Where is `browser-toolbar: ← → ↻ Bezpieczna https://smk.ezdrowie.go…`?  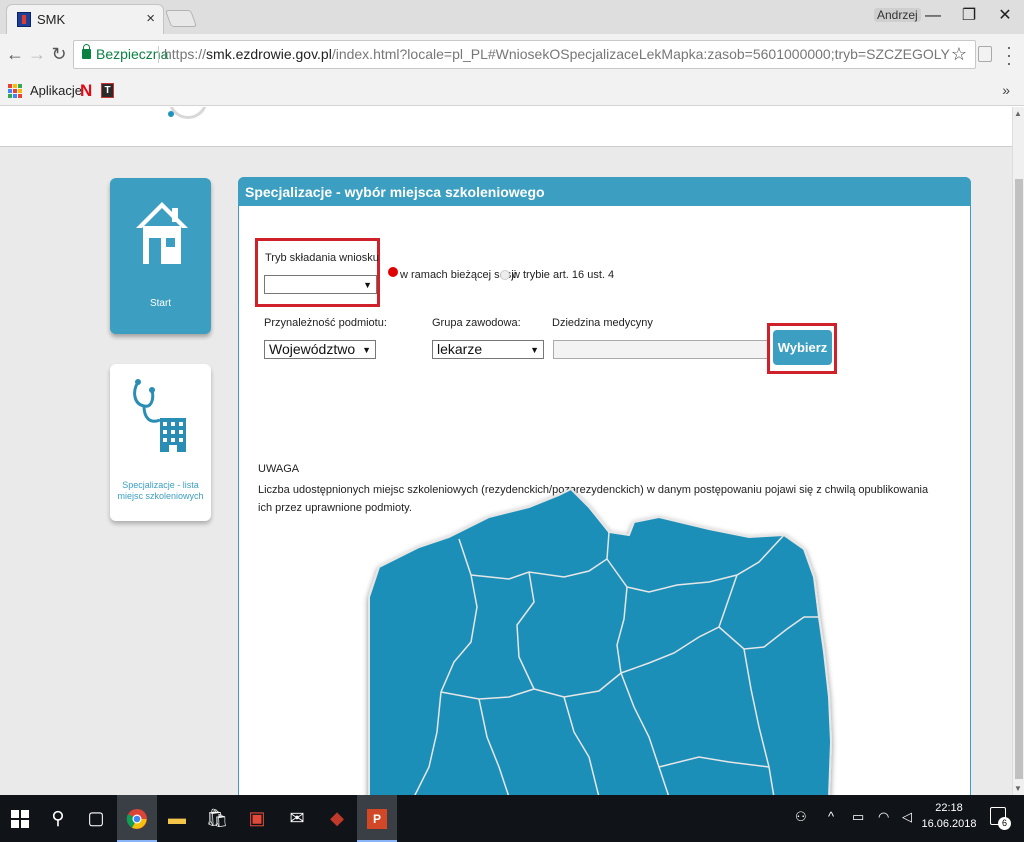
browser-toolbar: ← → ↻ Bezpieczna https://smk.ezdrowie.go… is located at coordinates (512, 55).